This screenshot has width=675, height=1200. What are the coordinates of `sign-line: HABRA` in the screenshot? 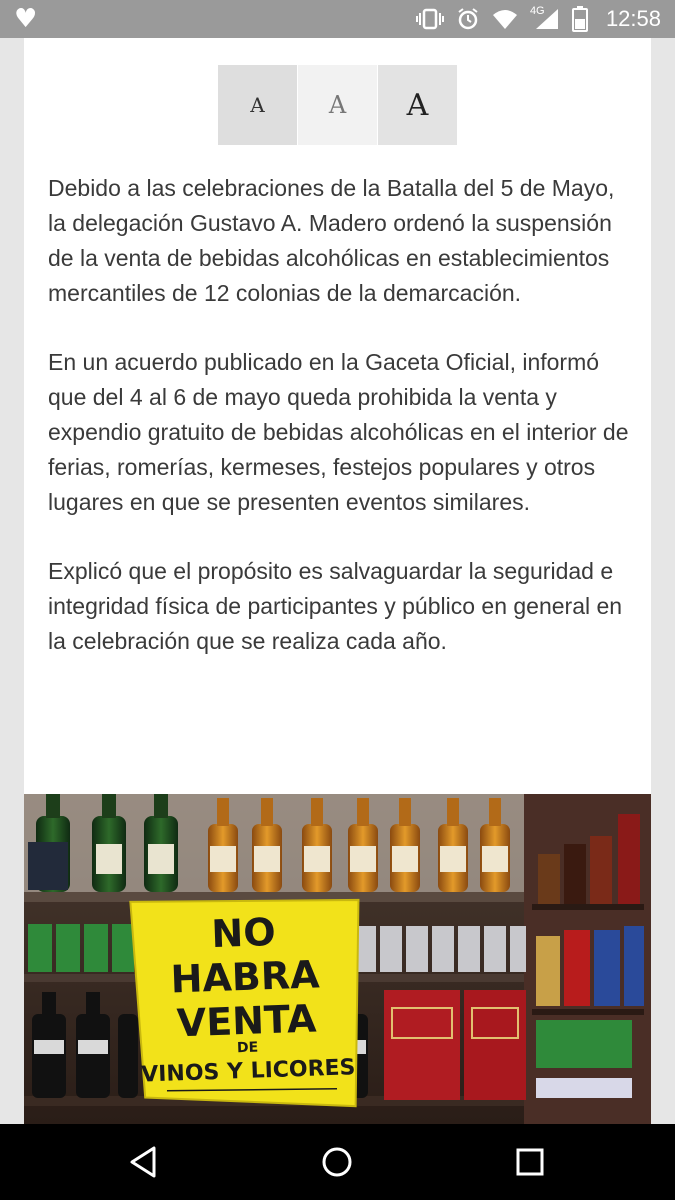 It's located at (245, 976).